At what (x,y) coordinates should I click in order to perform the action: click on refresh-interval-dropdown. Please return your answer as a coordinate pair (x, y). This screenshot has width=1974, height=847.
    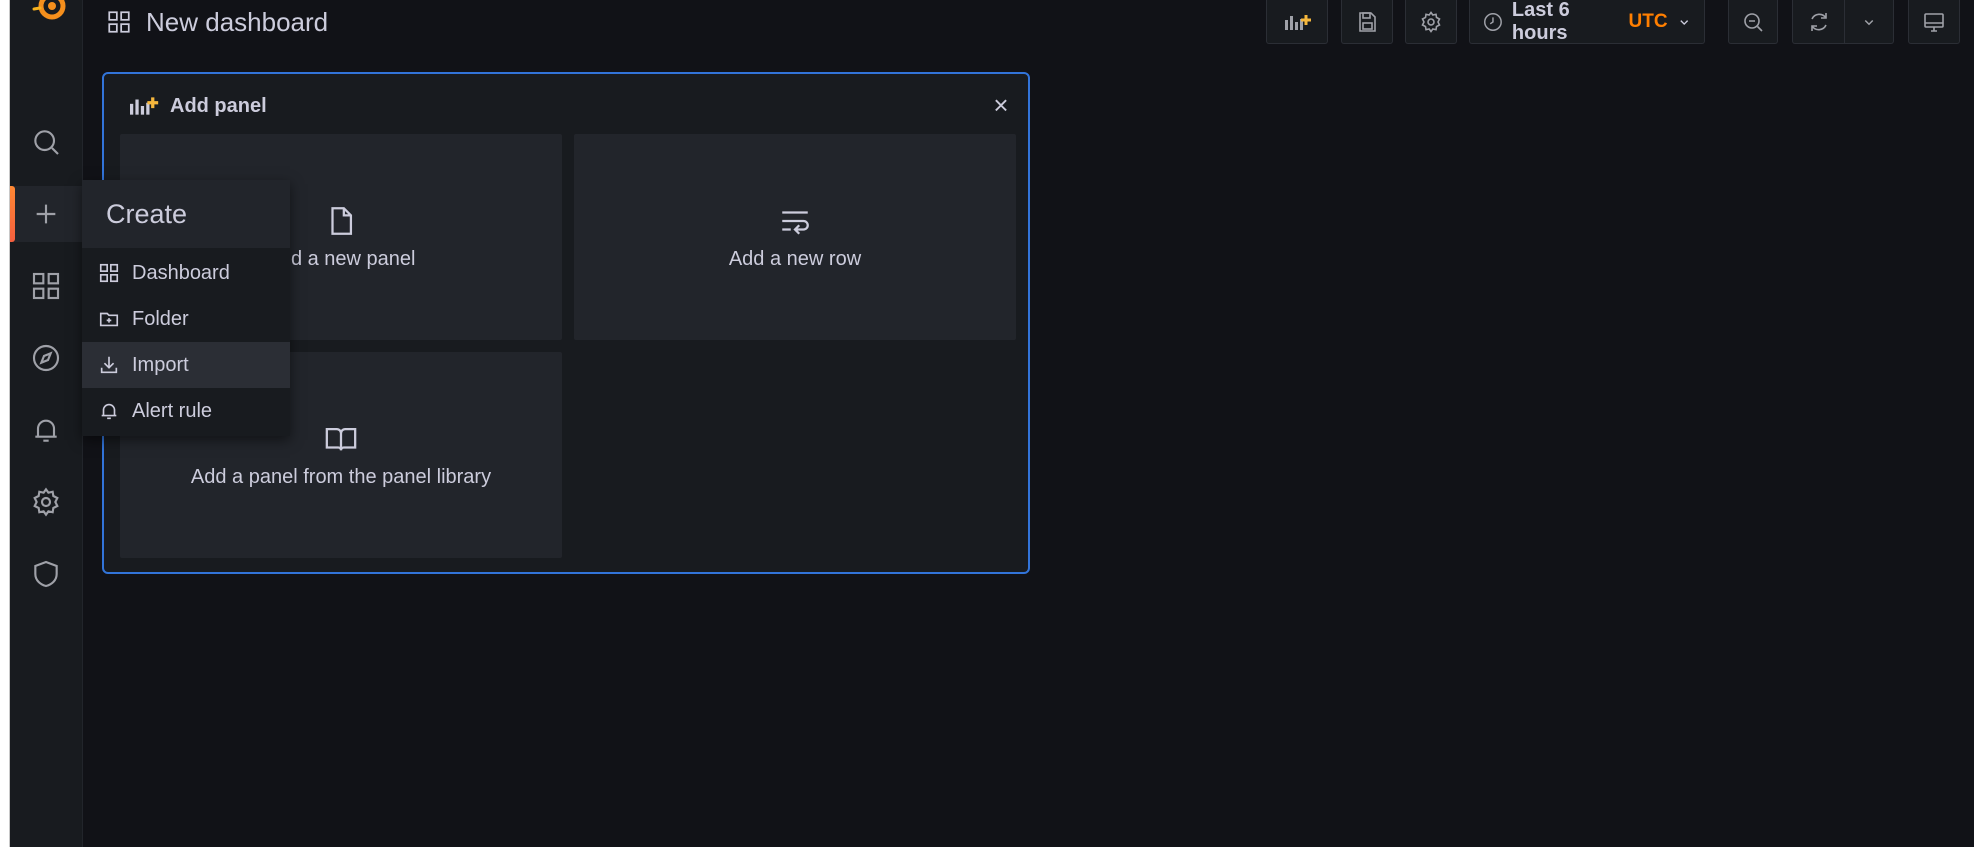
    Looking at the image, I should click on (1869, 22).